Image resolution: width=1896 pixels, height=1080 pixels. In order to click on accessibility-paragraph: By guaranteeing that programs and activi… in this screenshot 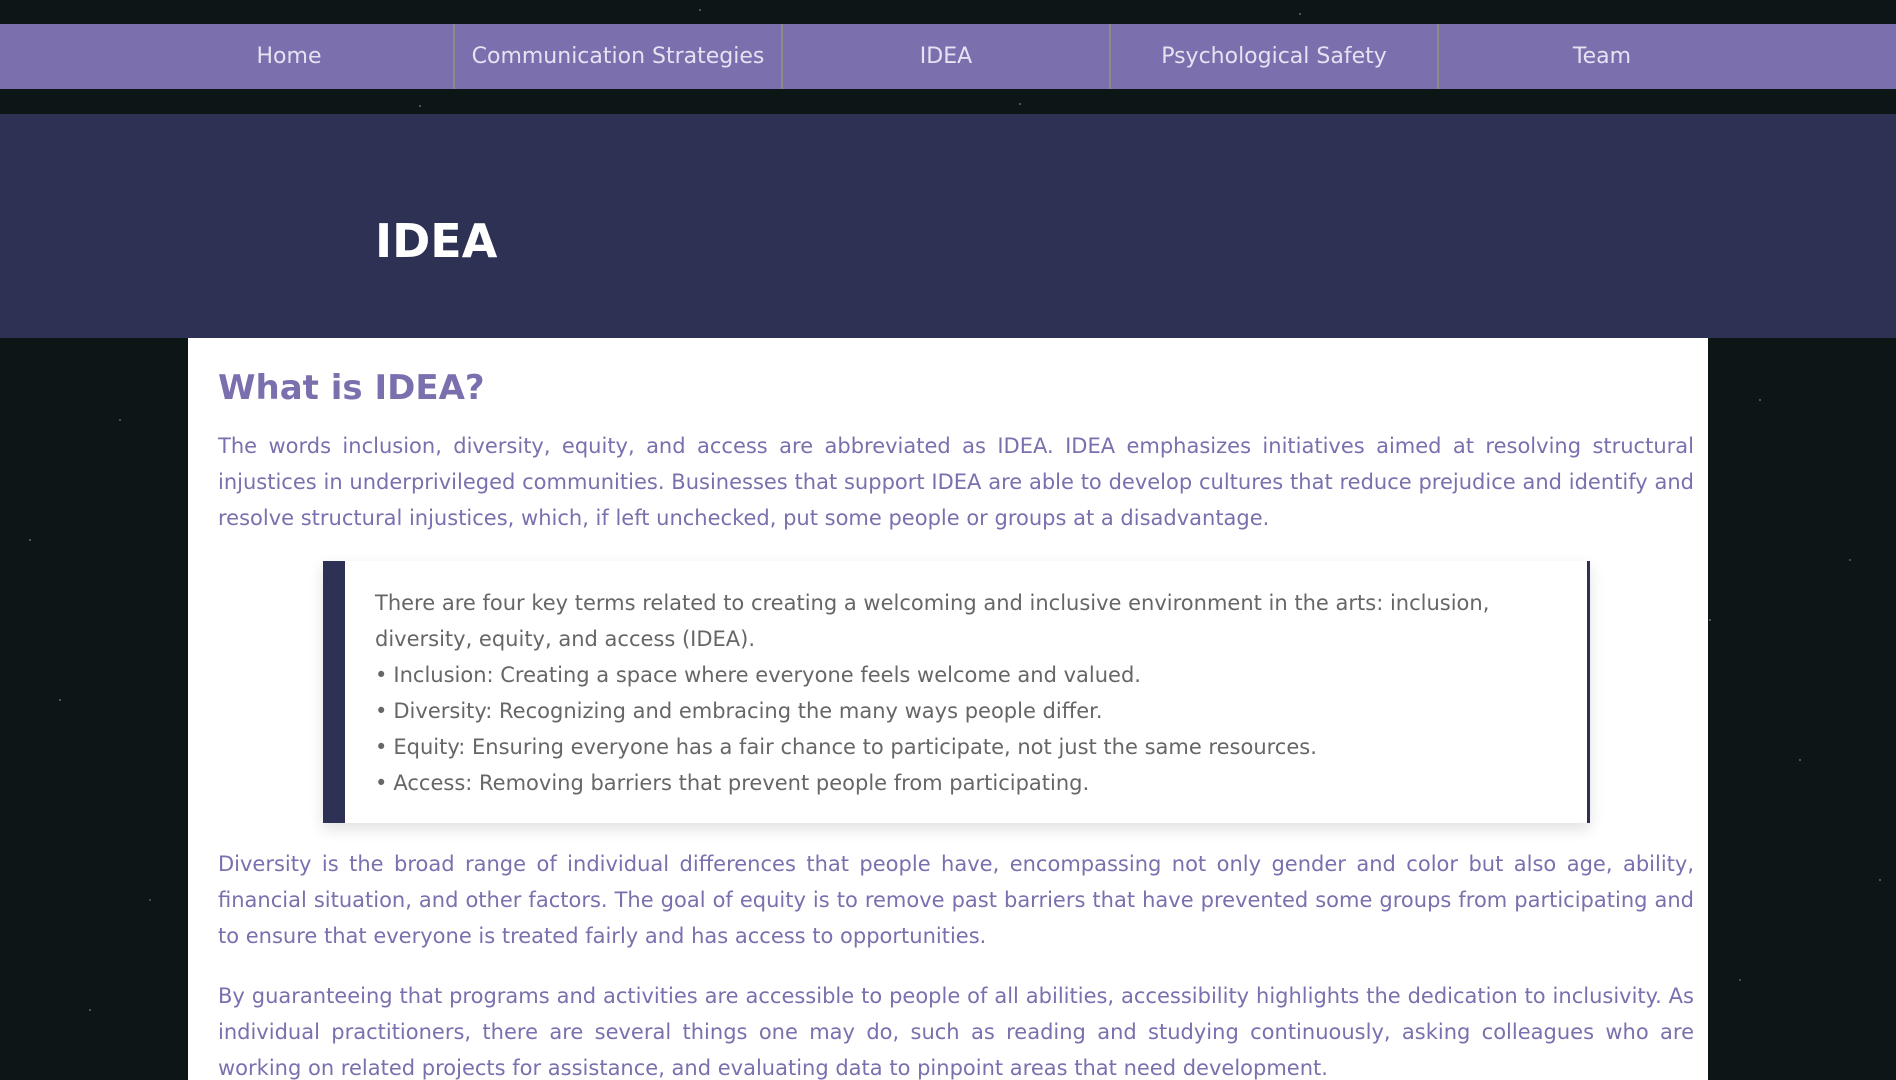, I will do `click(956, 1032)`.